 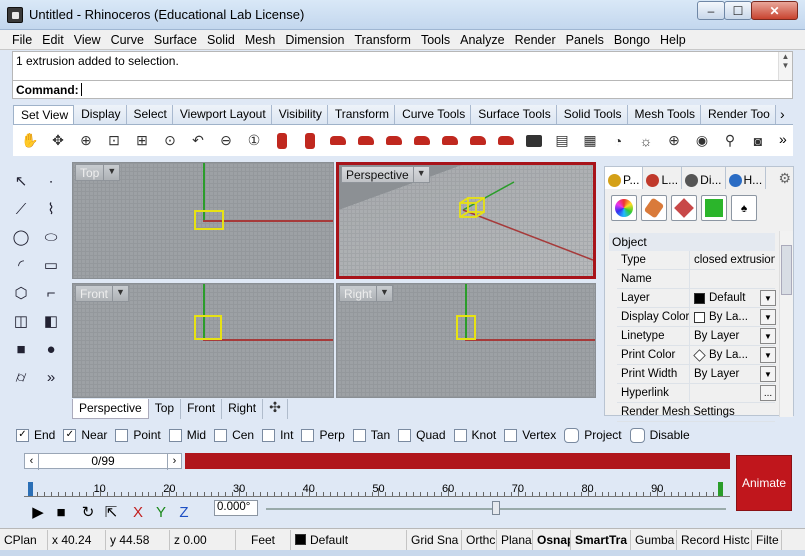 What do you see at coordinates (277, 435) in the screenshot?
I see `osnap-int: Int` at bounding box center [277, 435].